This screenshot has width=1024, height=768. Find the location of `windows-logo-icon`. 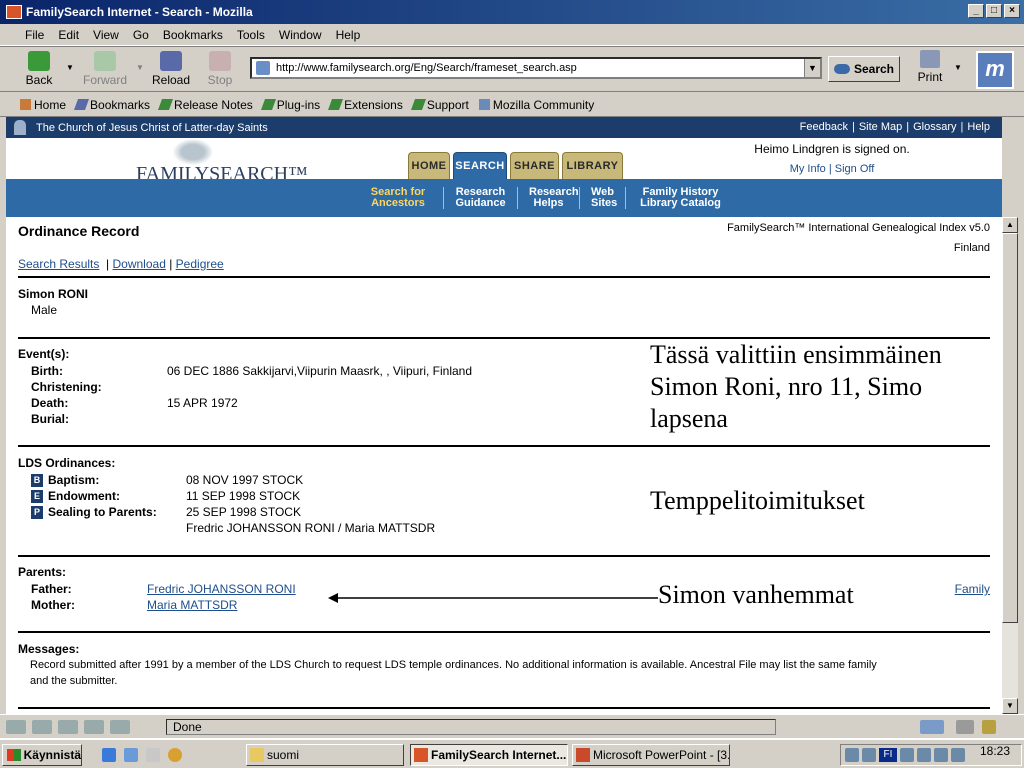

windows-logo-icon is located at coordinates (14, 755).